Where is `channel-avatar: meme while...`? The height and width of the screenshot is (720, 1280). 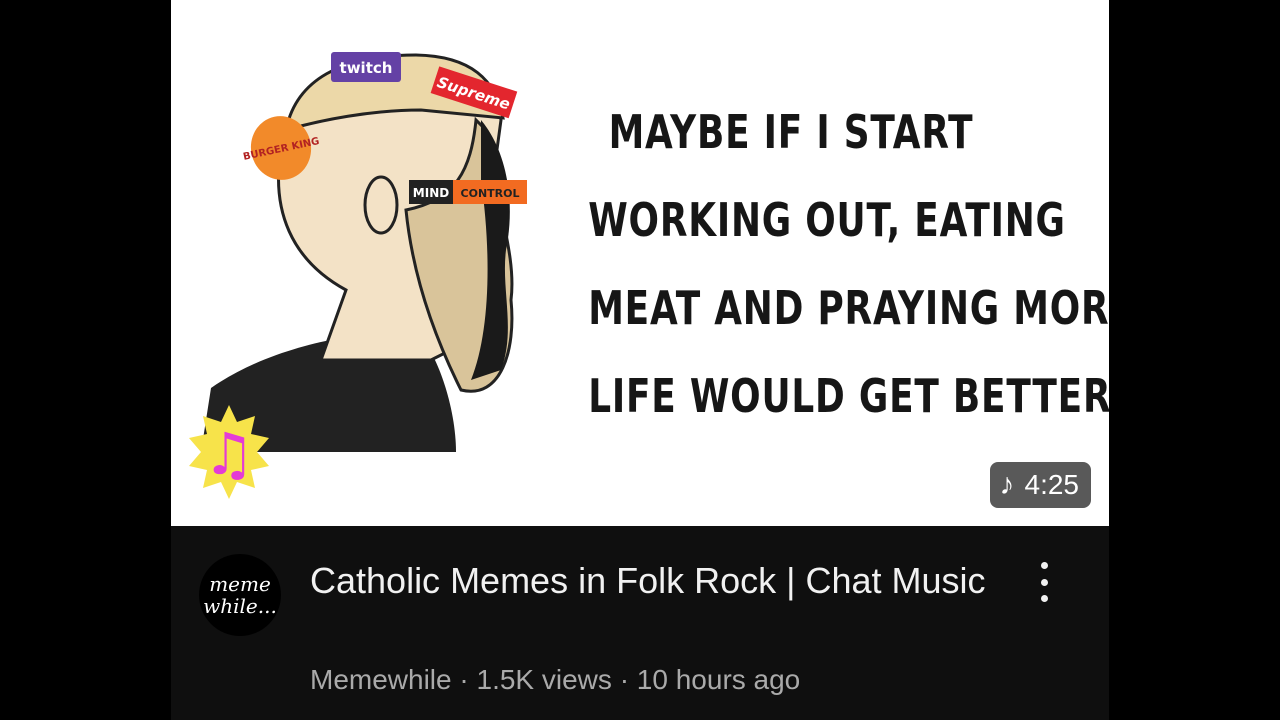 channel-avatar: meme while... is located at coordinates (240, 595).